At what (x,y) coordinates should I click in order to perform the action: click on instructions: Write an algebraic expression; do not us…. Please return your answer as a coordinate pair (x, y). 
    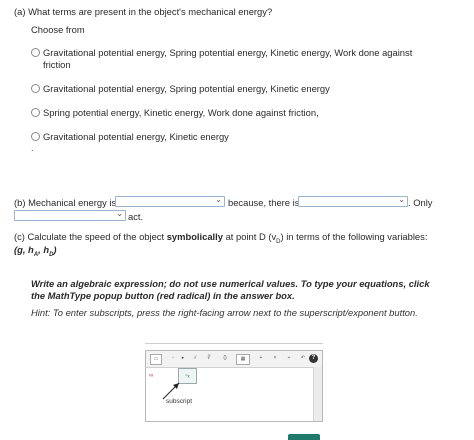
    Looking at the image, I should click on (230, 289).